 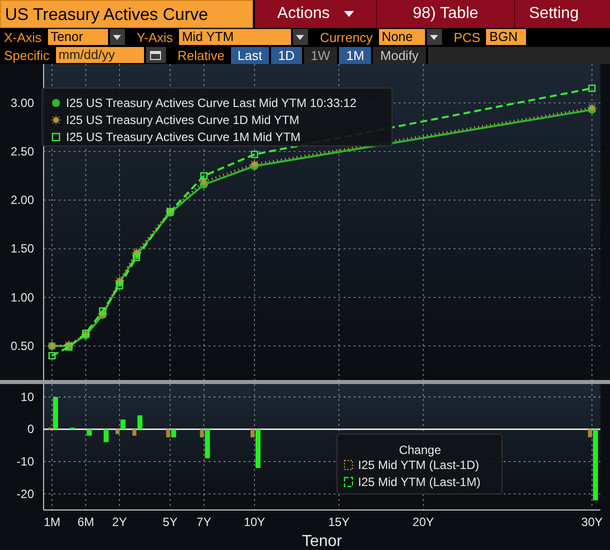 I want to click on calendar-icon, so click(x=156, y=55).